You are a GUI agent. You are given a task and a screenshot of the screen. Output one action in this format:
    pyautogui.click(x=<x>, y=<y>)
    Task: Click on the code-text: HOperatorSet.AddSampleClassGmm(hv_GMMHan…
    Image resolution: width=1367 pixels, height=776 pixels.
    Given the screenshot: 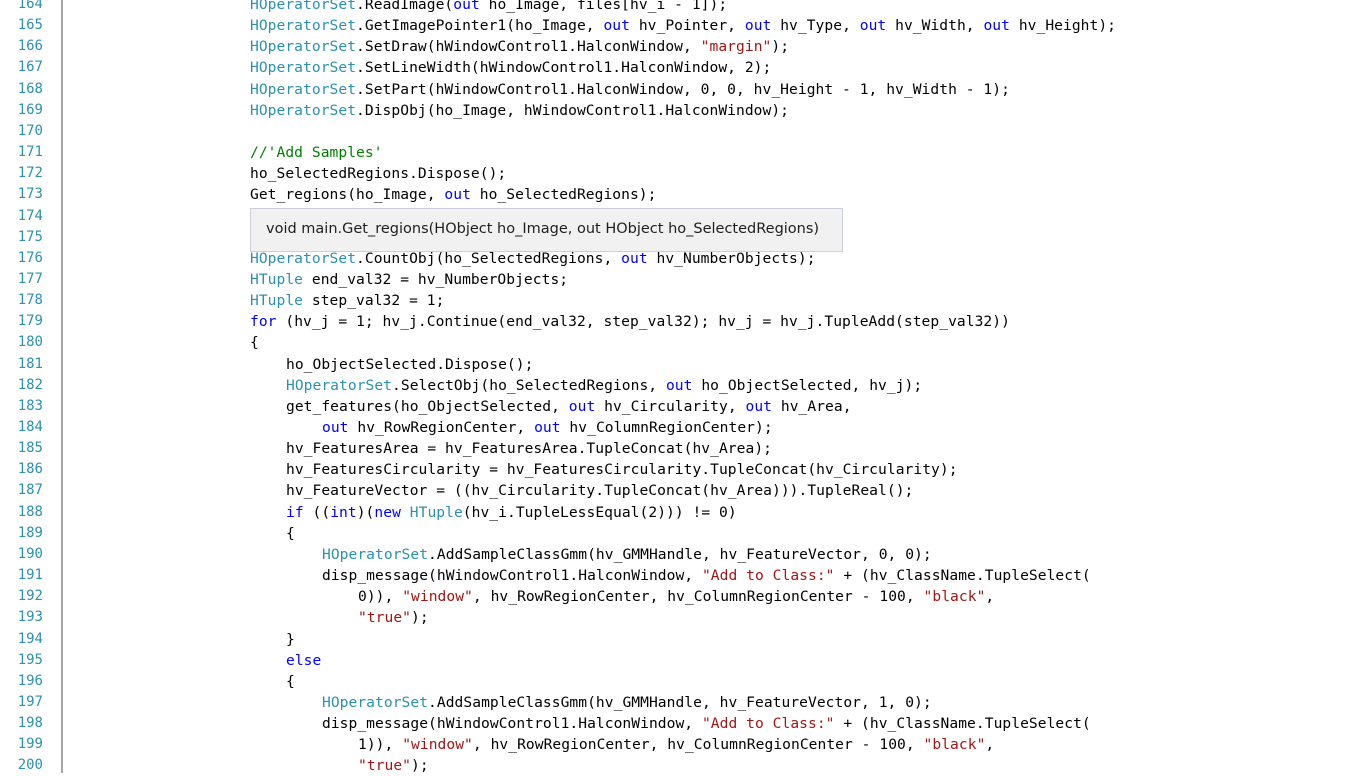 What is the action you would take?
    pyautogui.click(x=627, y=554)
    